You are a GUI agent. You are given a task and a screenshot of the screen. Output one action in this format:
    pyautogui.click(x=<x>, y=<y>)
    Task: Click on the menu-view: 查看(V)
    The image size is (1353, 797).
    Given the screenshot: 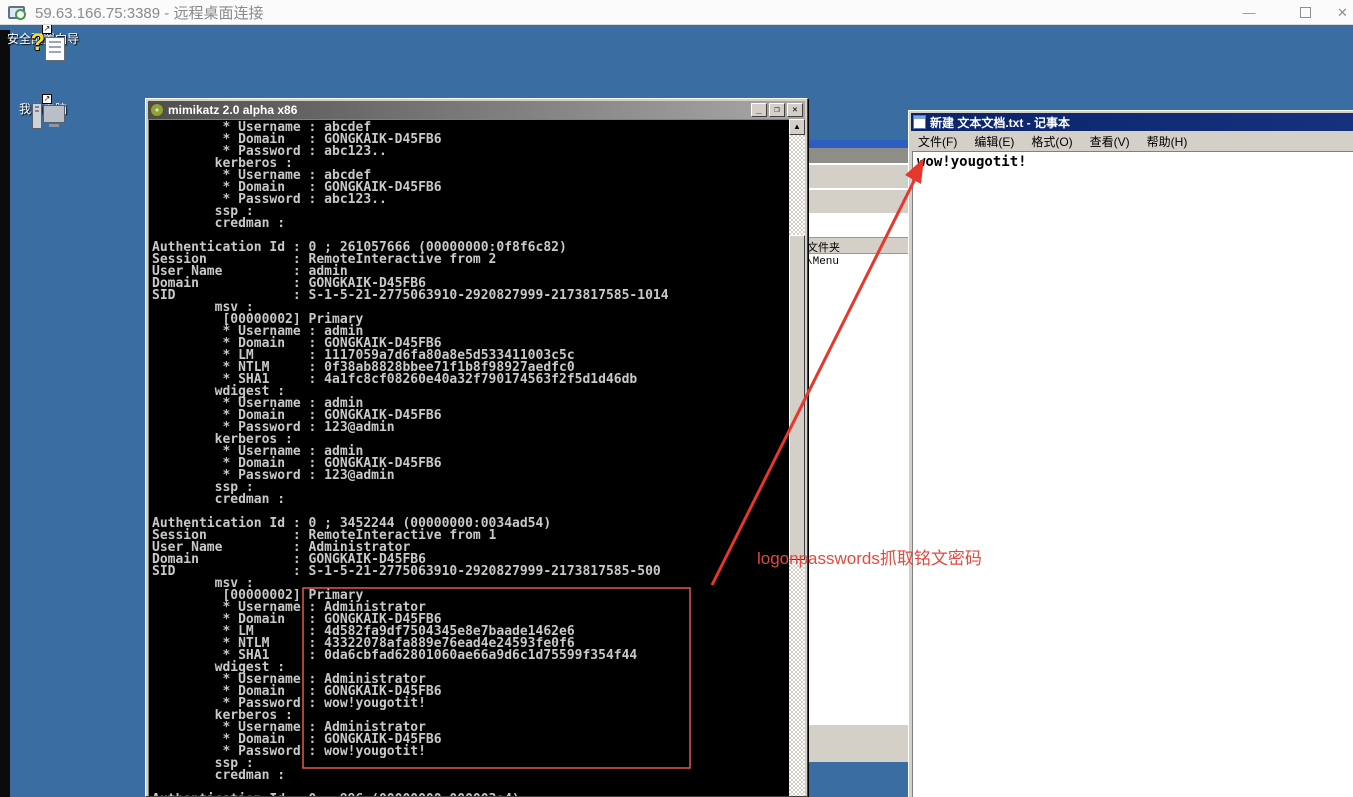 What is the action you would take?
    pyautogui.click(x=1110, y=141)
    